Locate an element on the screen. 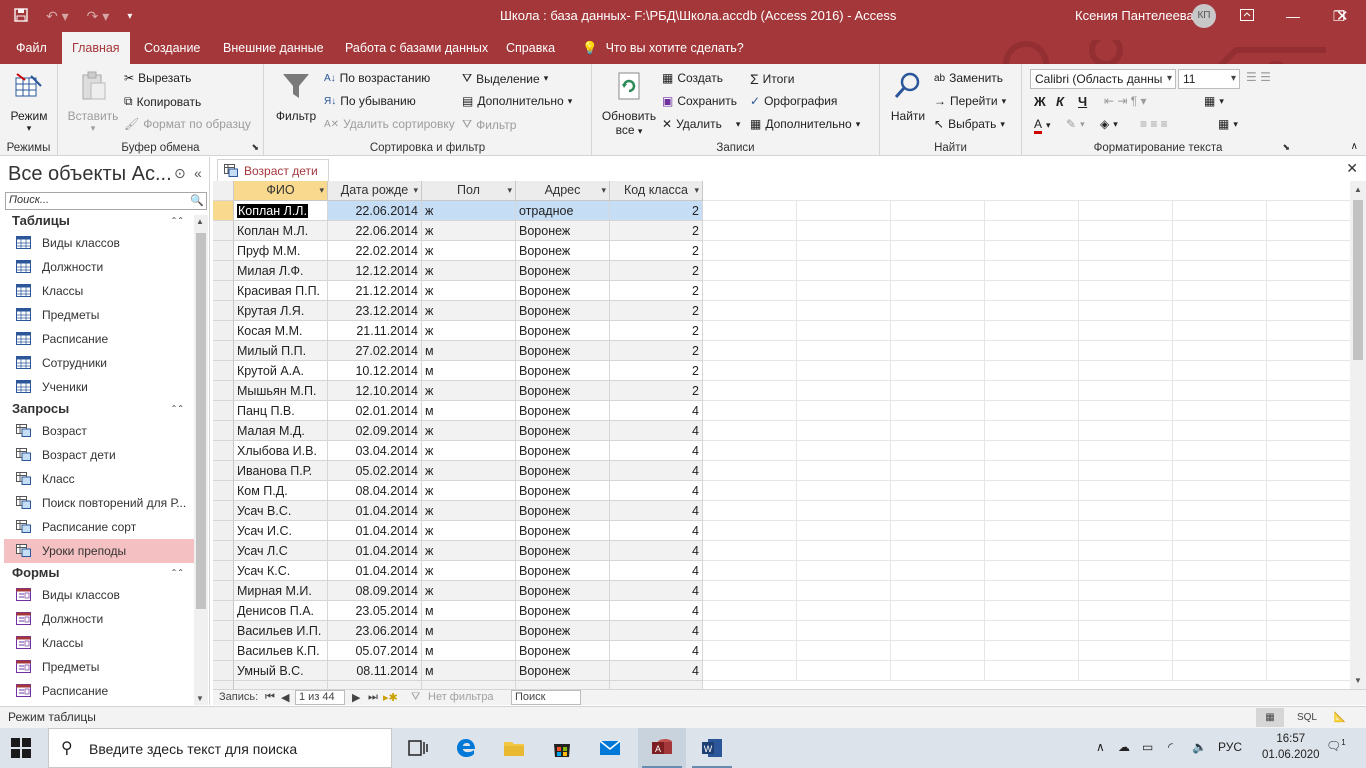 This screenshot has width=1366, height=768. format-painter-button: 🖌 Формат по образцу is located at coordinates (187, 124).